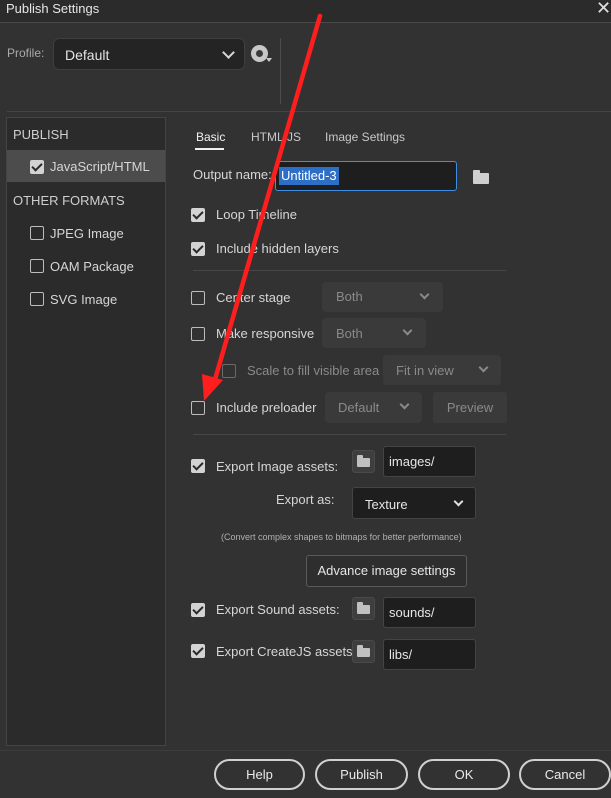 The image size is (611, 798). I want to click on annotation-arrow, so click(262, 207).